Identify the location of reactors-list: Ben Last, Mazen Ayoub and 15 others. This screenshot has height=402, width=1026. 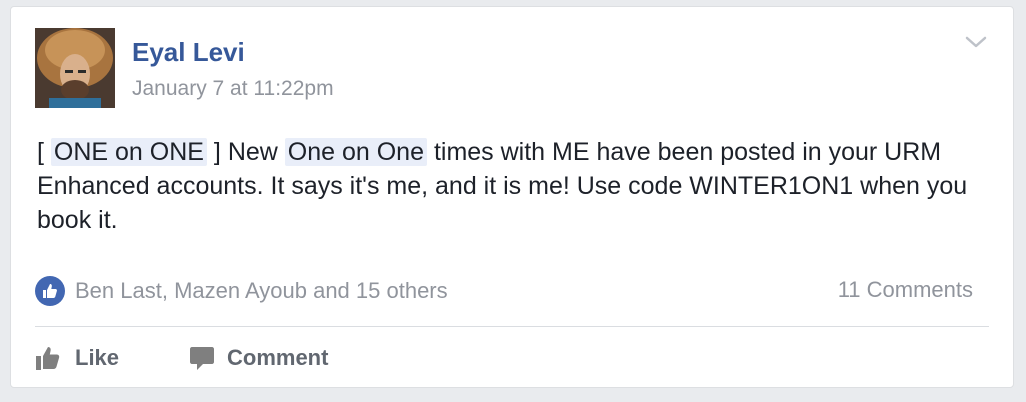
(261, 291).